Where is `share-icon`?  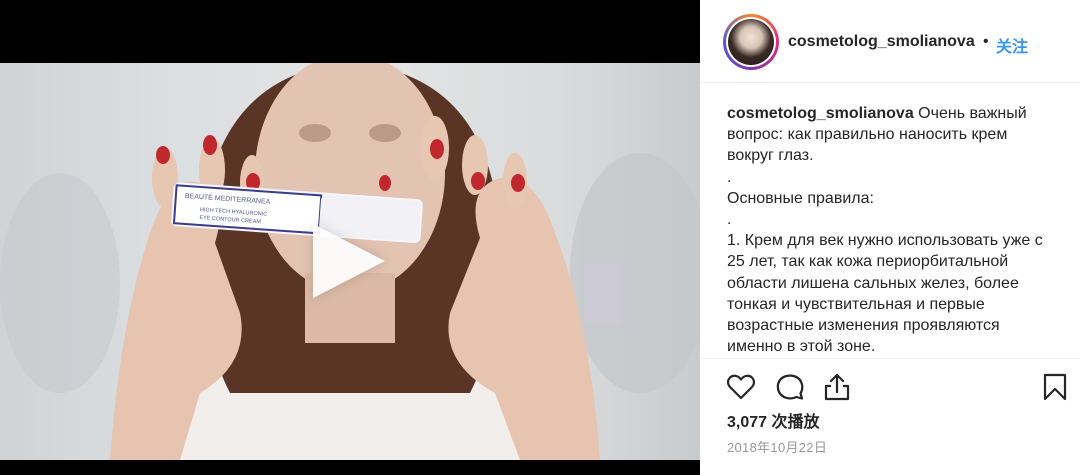
share-icon is located at coordinates (837, 387).